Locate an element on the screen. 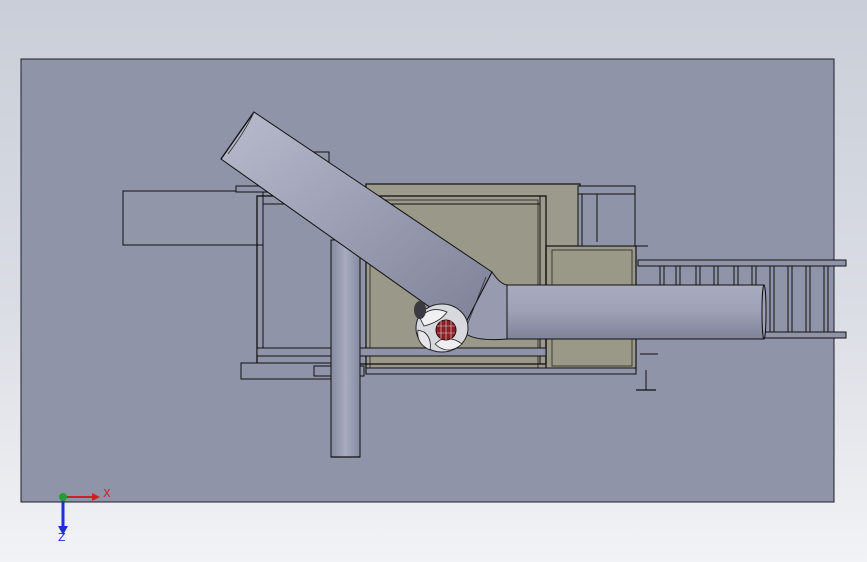 The width and height of the screenshot is (867, 562). triad-z-label: Z is located at coordinates (62, 537).